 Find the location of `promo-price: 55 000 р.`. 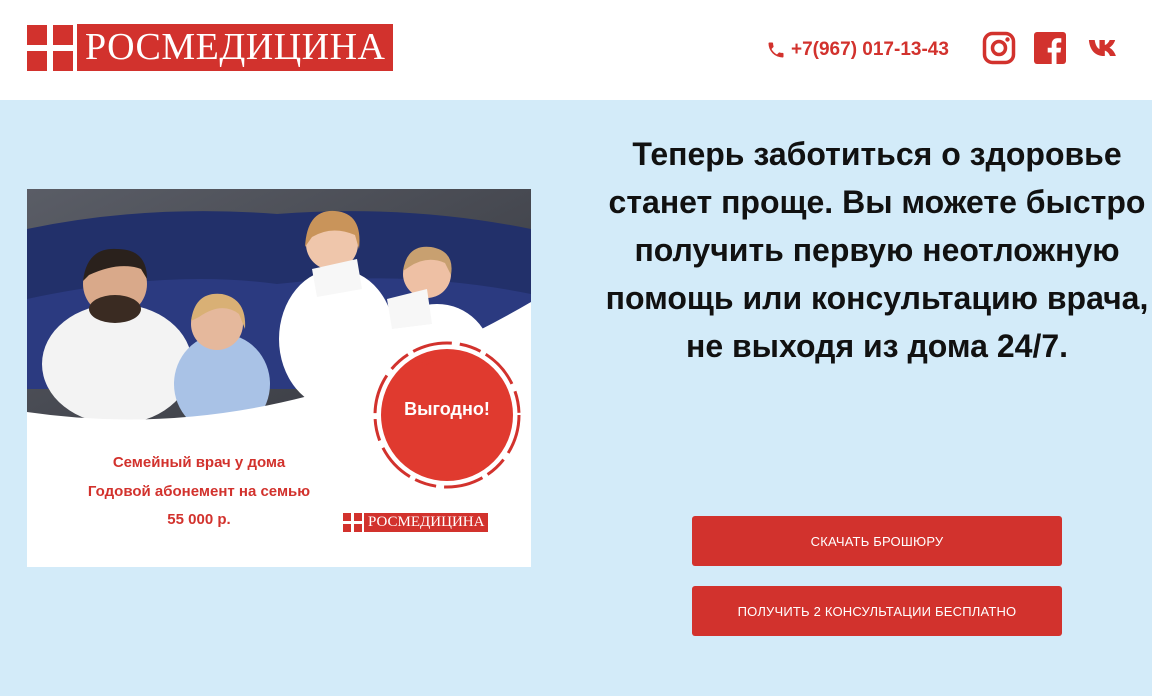

promo-price: 55 000 р. is located at coordinates (199, 519).